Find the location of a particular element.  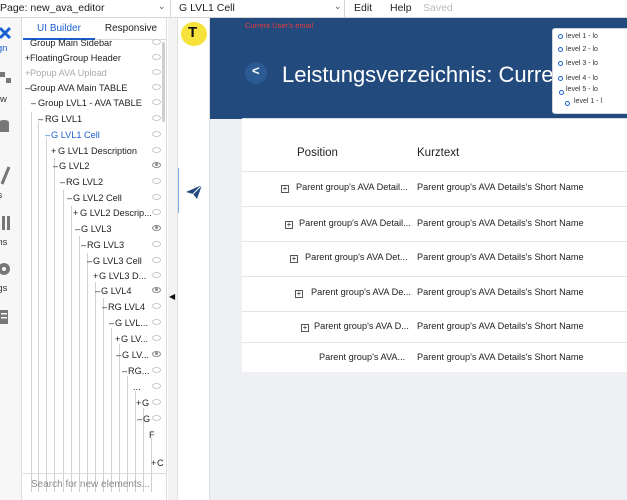

column-header-kurztext: Kurztext is located at coordinates (438, 153).